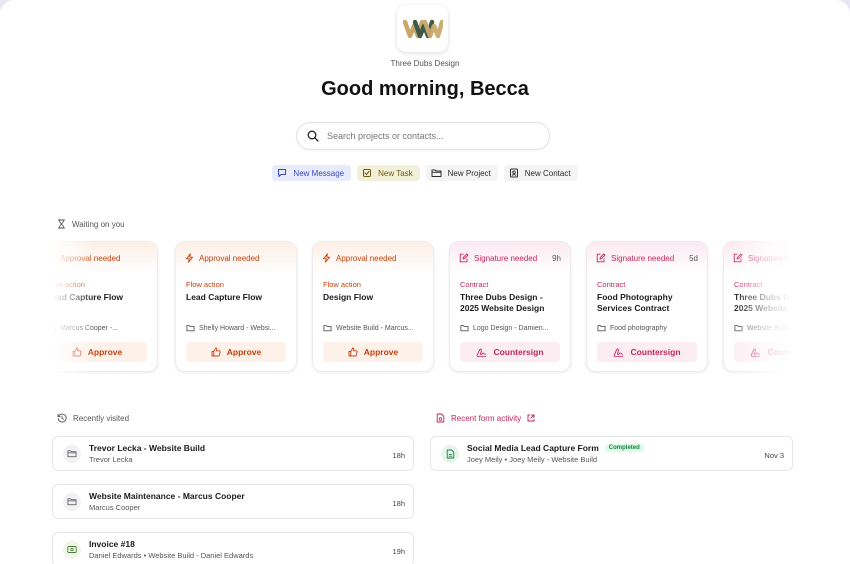  What do you see at coordinates (533, 448) in the screenshot?
I see `form-activity-title: Social Media Lead Capture Form` at bounding box center [533, 448].